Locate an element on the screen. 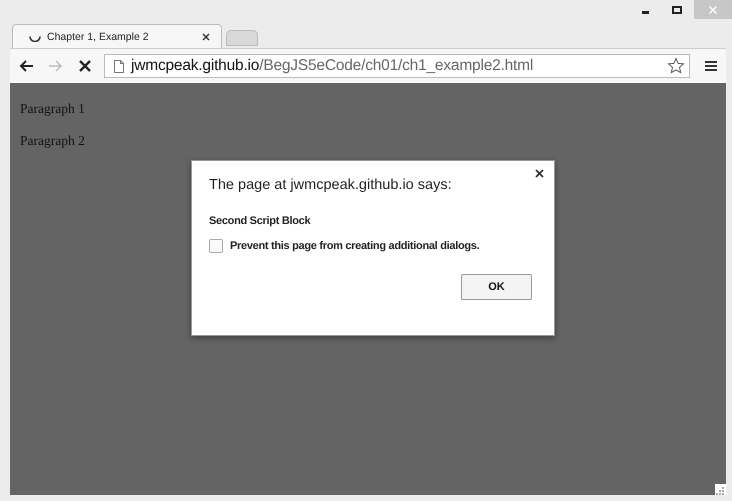  paragraph: Paragraph 1 is located at coordinates (53, 109).